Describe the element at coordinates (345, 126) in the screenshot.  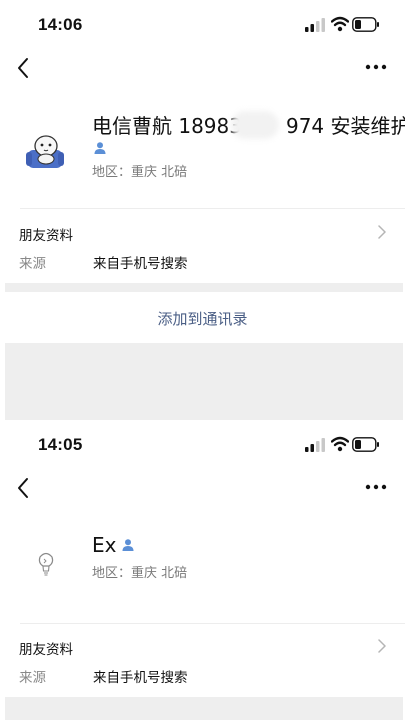
I see `contact-name-end: 974 安装维护` at that location.